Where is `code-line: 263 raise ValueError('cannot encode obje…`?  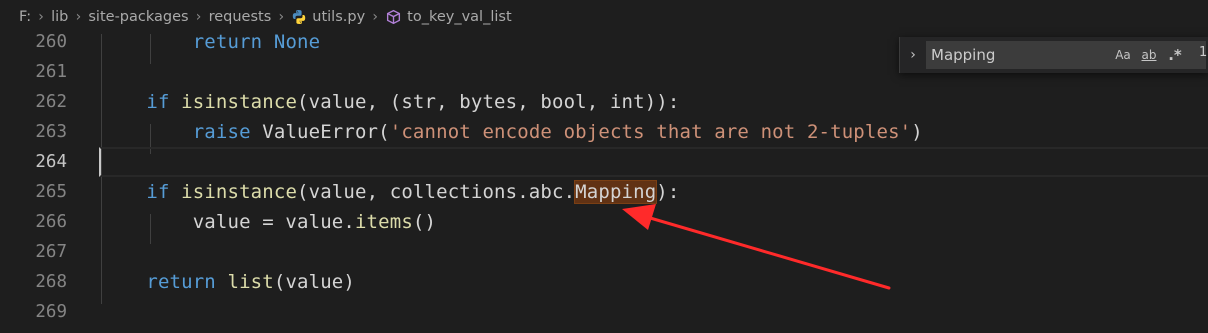
code-line: 263 raise ValueError('cannot encode obje… is located at coordinates (604, 132).